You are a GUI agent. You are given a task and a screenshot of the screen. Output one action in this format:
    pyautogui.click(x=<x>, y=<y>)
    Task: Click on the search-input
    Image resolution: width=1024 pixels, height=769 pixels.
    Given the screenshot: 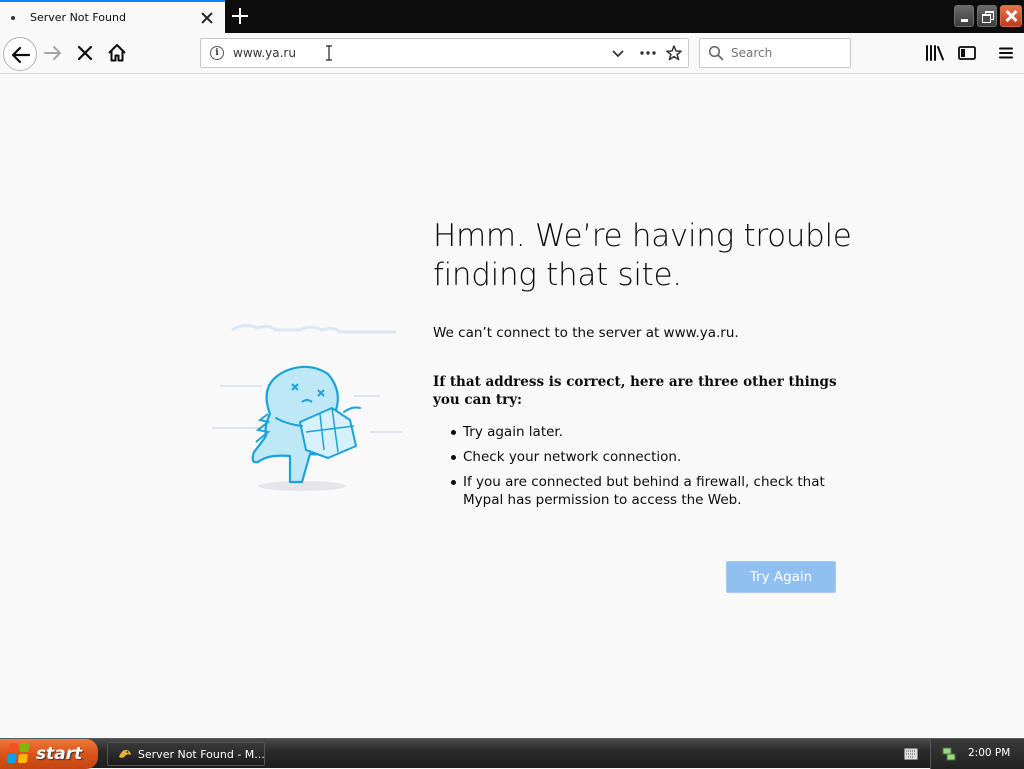 What is the action you would take?
    pyautogui.click(x=786, y=53)
    